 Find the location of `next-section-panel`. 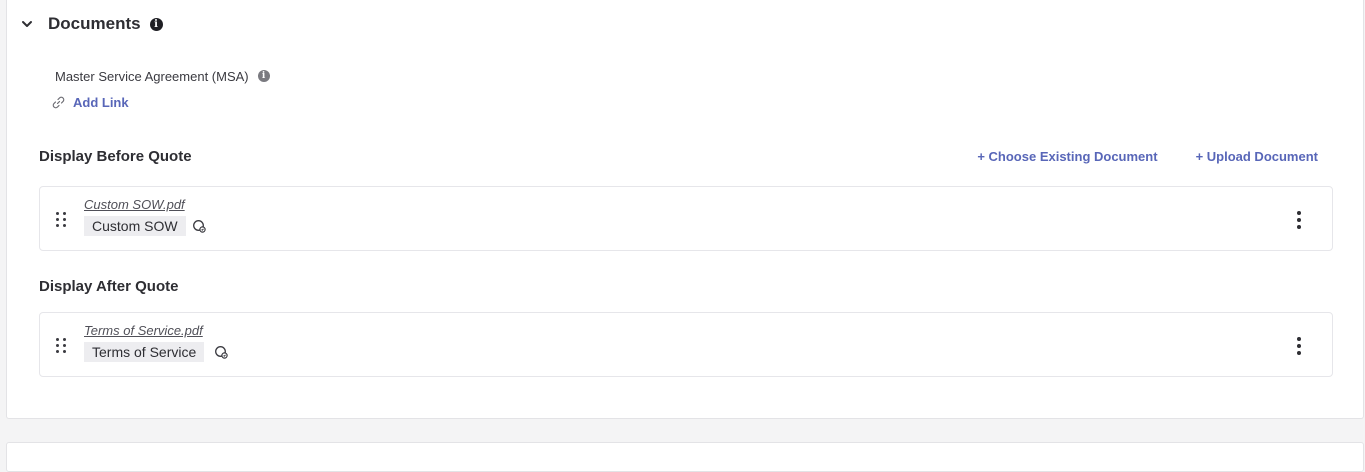

next-section-panel is located at coordinates (685, 457).